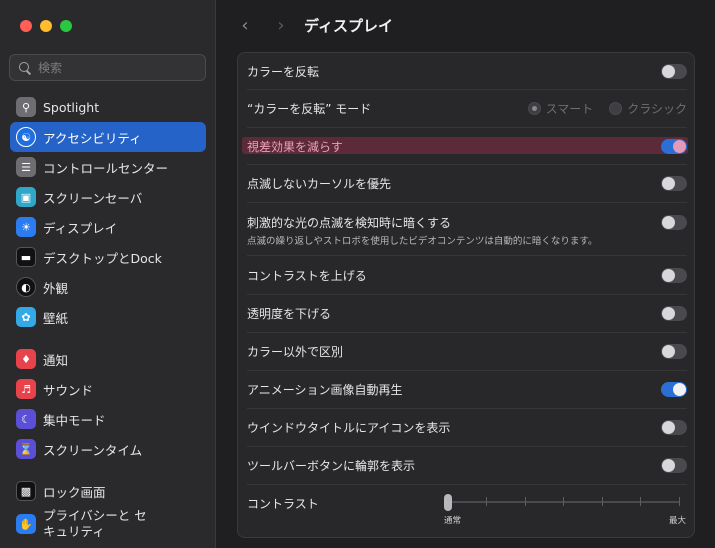 This screenshot has height=548, width=715. What do you see at coordinates (674, 71) in the screenshot?
I see `invert-colors-toggle` at bounding box center [674, 71].